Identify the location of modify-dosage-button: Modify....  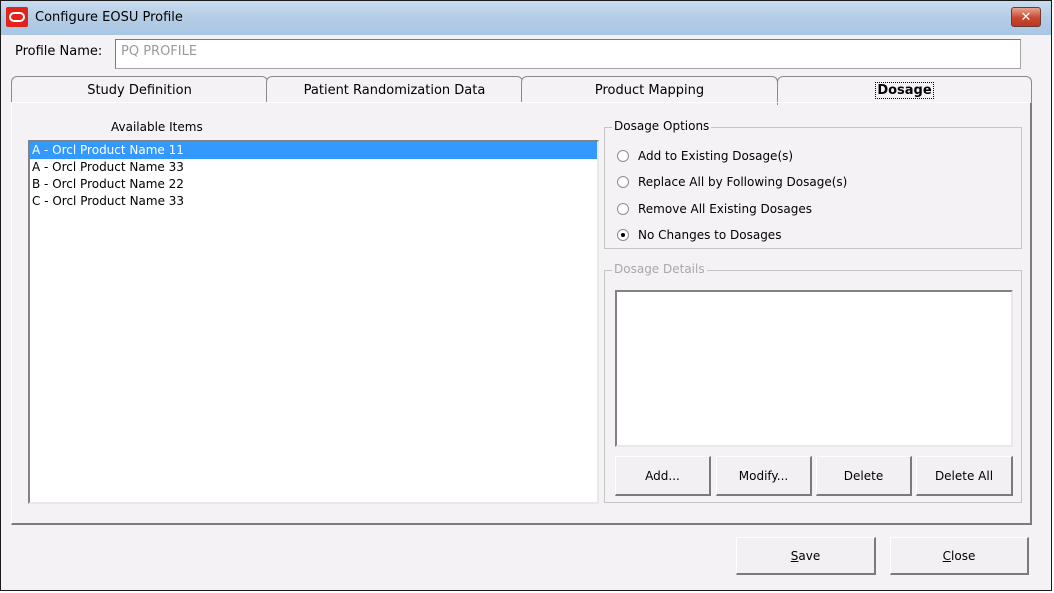
(764, 476).